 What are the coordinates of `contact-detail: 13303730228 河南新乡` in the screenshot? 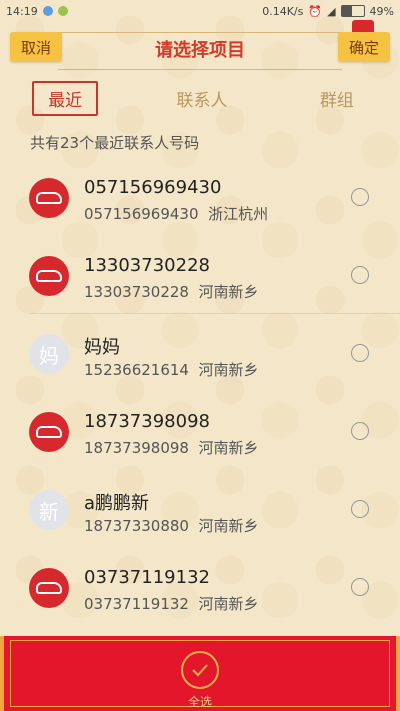 It's located at (171, 291).